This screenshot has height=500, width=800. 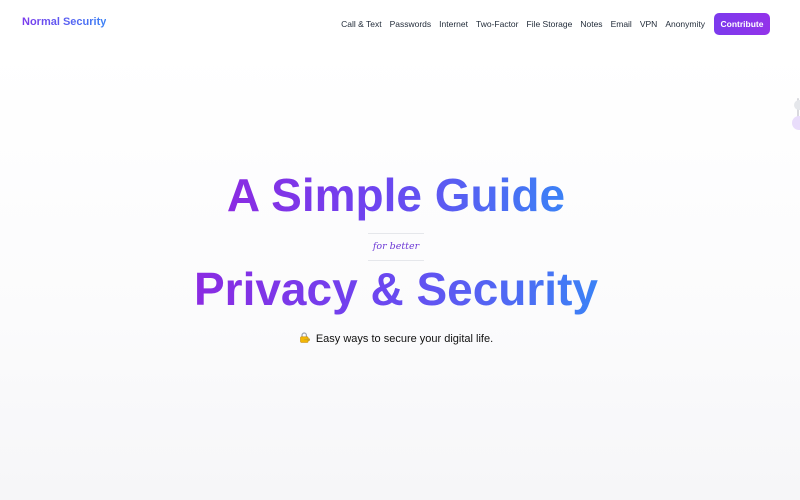 What do you see at coordinates (404, 339) in the screenshot?
I see `hero-tagline-text: Easy ways to secure your digital life.` at bounding box center [404, 339].